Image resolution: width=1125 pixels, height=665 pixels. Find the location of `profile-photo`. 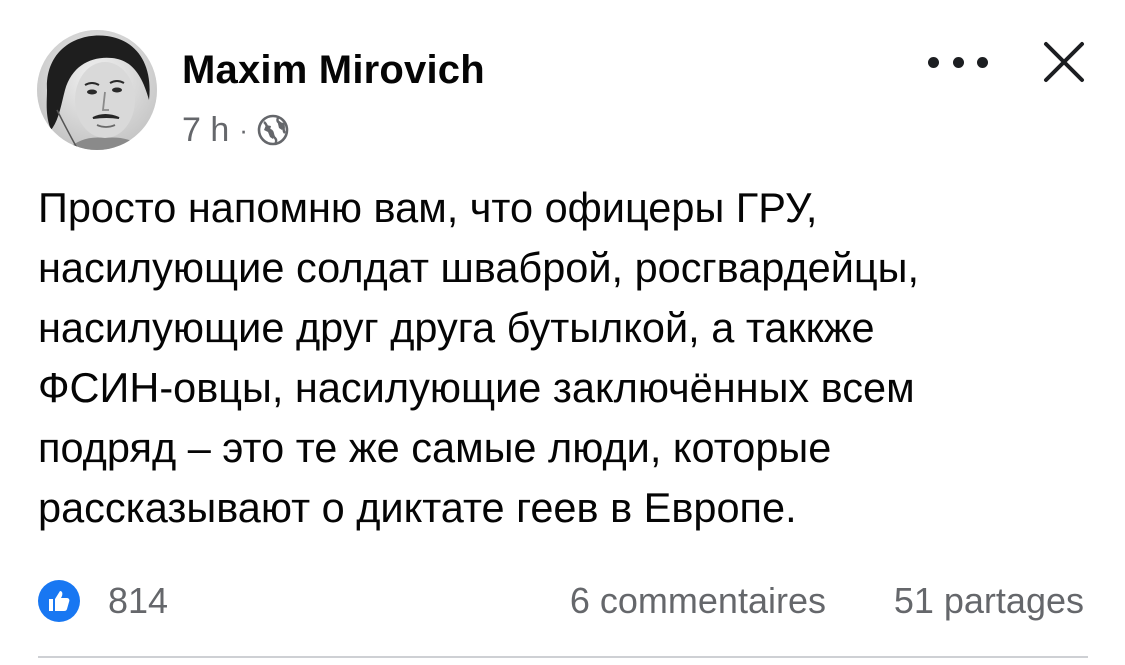

profile-photo is located at coordinates (97, 90).